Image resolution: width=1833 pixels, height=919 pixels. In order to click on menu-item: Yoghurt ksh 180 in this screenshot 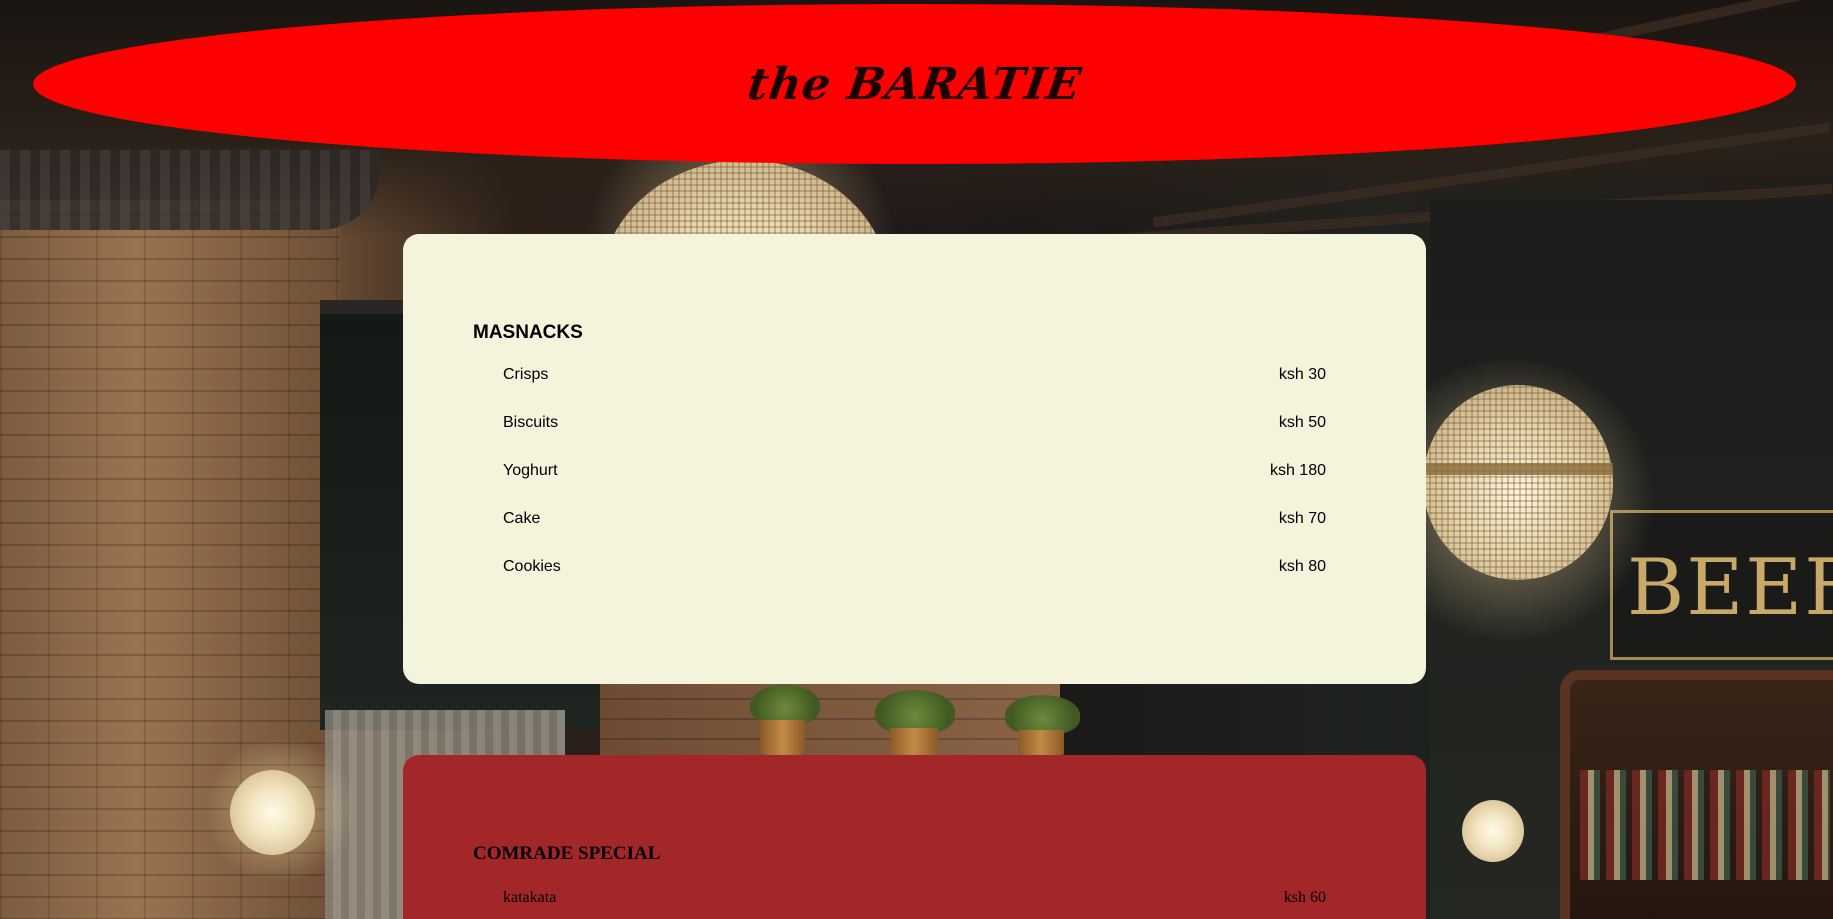, I will do `click(914, 486)`.